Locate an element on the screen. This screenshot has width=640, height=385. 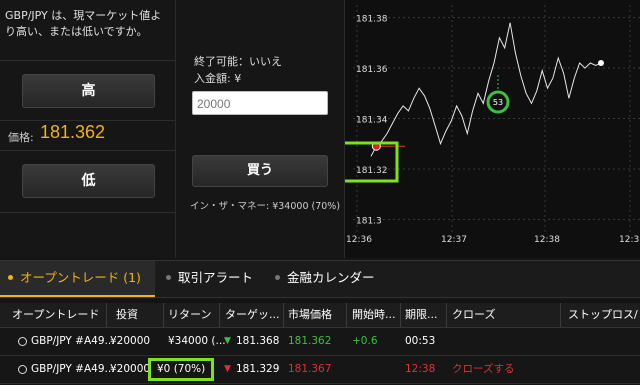
tab-label: 金融カレンダー is located at coordinates (331, 277).